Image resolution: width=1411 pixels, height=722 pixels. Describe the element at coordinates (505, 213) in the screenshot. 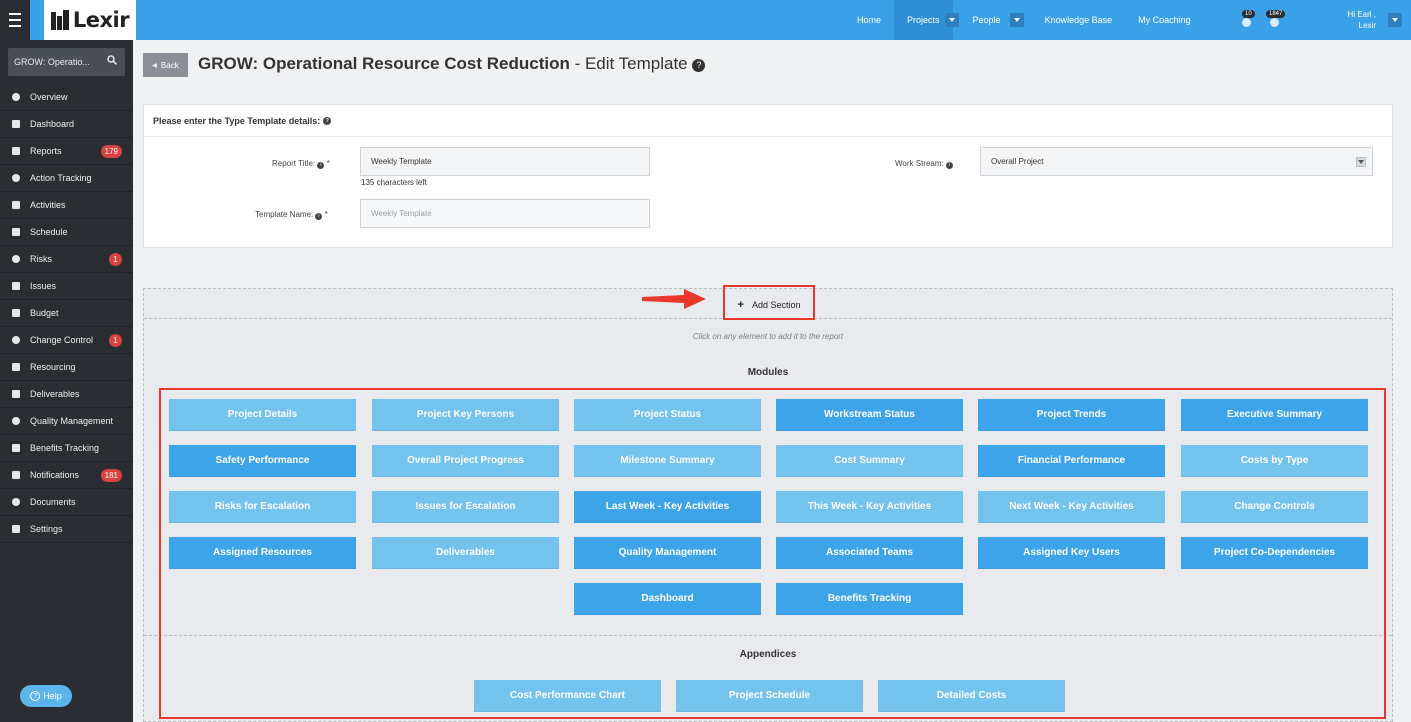

I see `template-name-input: Weekly Template` at that location.